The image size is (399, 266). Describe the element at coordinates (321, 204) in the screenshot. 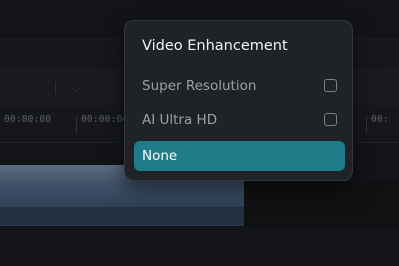

I see `empty-track` at that location.